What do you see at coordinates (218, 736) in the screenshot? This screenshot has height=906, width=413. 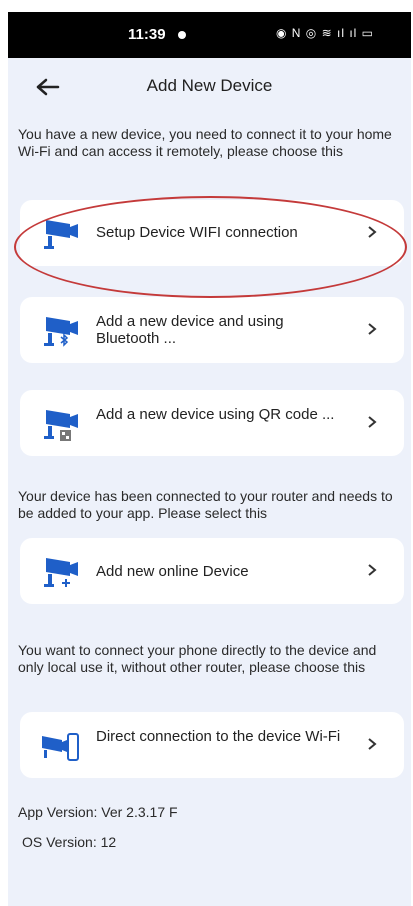 I see `direct-wifi-label: Direct connection to the device Wi-Fi` at bounding box center [218, 736].